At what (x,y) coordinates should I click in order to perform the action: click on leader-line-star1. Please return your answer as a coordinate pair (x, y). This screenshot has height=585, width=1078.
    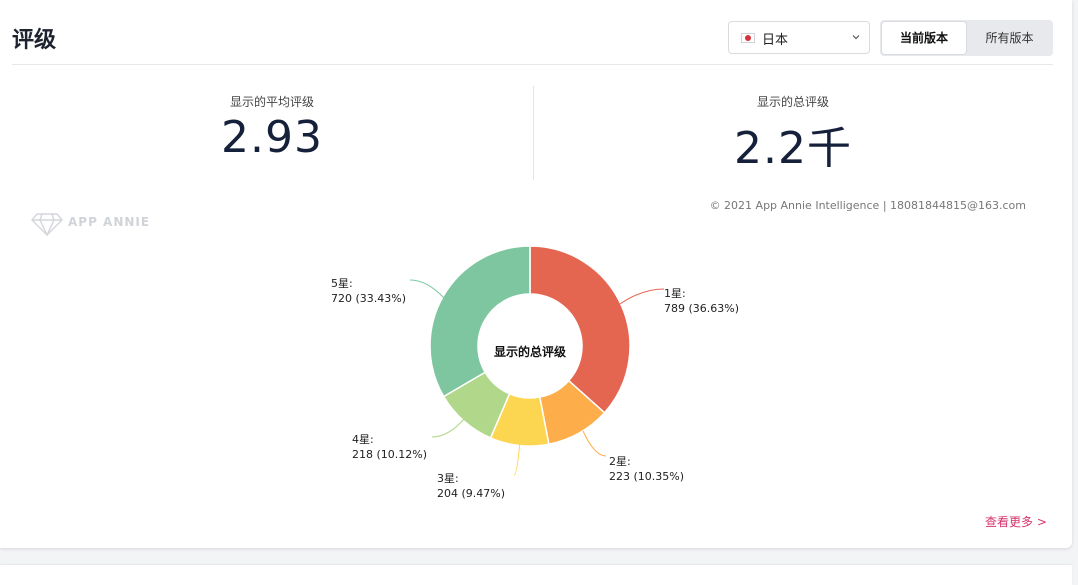
    Looking at the image, I should click on (642, 296).